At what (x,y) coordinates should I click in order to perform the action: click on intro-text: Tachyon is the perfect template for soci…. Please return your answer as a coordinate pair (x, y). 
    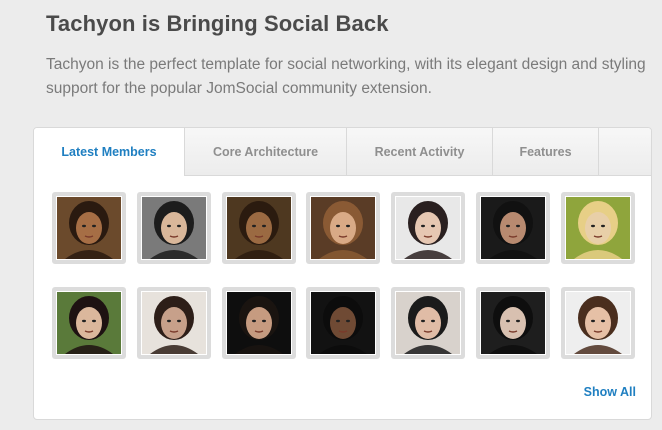
    Looking at the image, I should click on (346, 76).